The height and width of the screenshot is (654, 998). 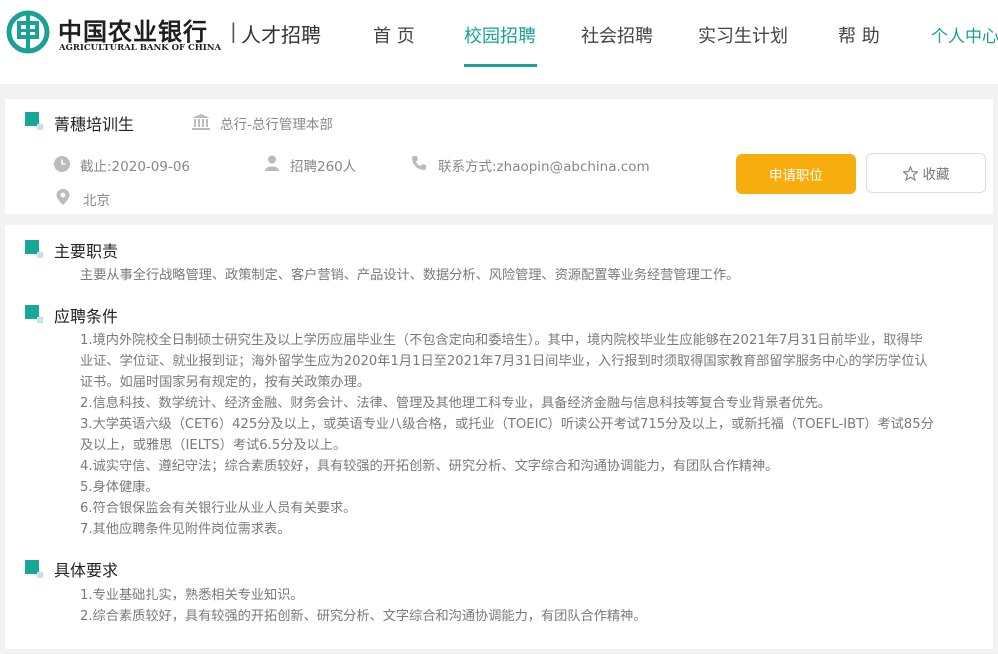 What do you see at coordinates (63, 197) in the screenshot?
I see `location-pin-icon` at bounding box center [63, 197].